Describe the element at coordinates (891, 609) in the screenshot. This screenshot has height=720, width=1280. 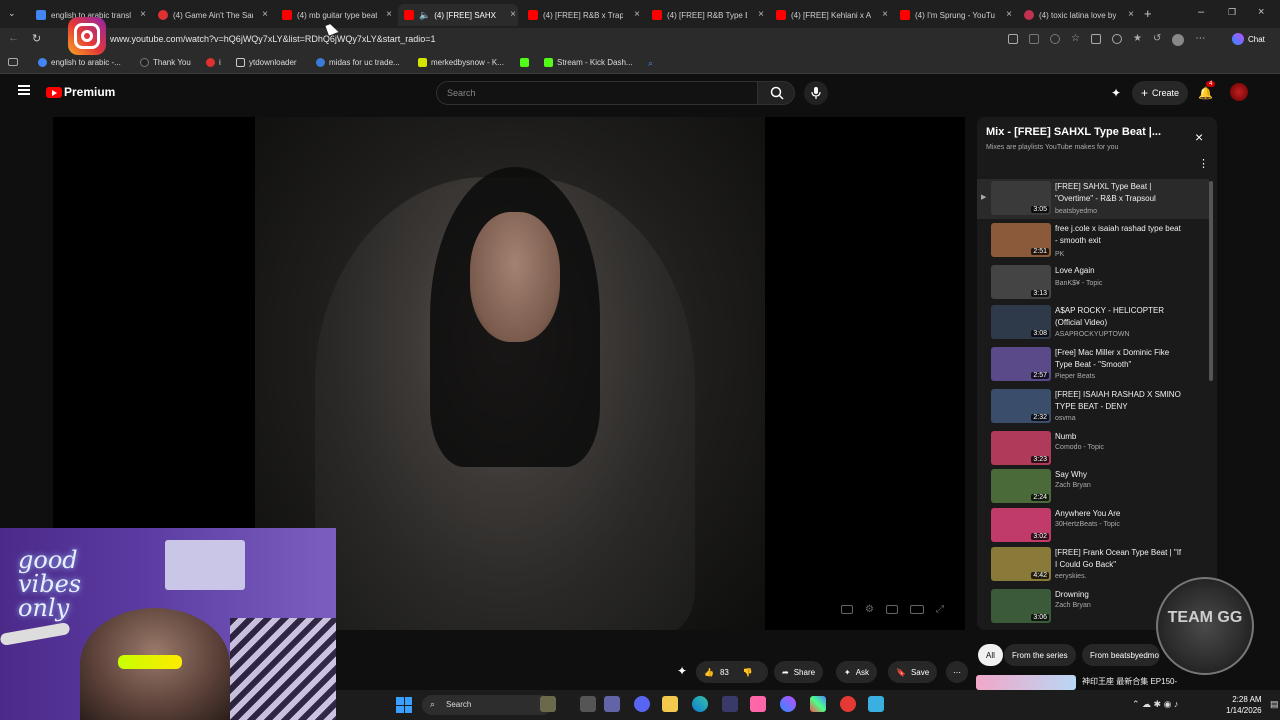
I see `miniplayer-icon` at that location.